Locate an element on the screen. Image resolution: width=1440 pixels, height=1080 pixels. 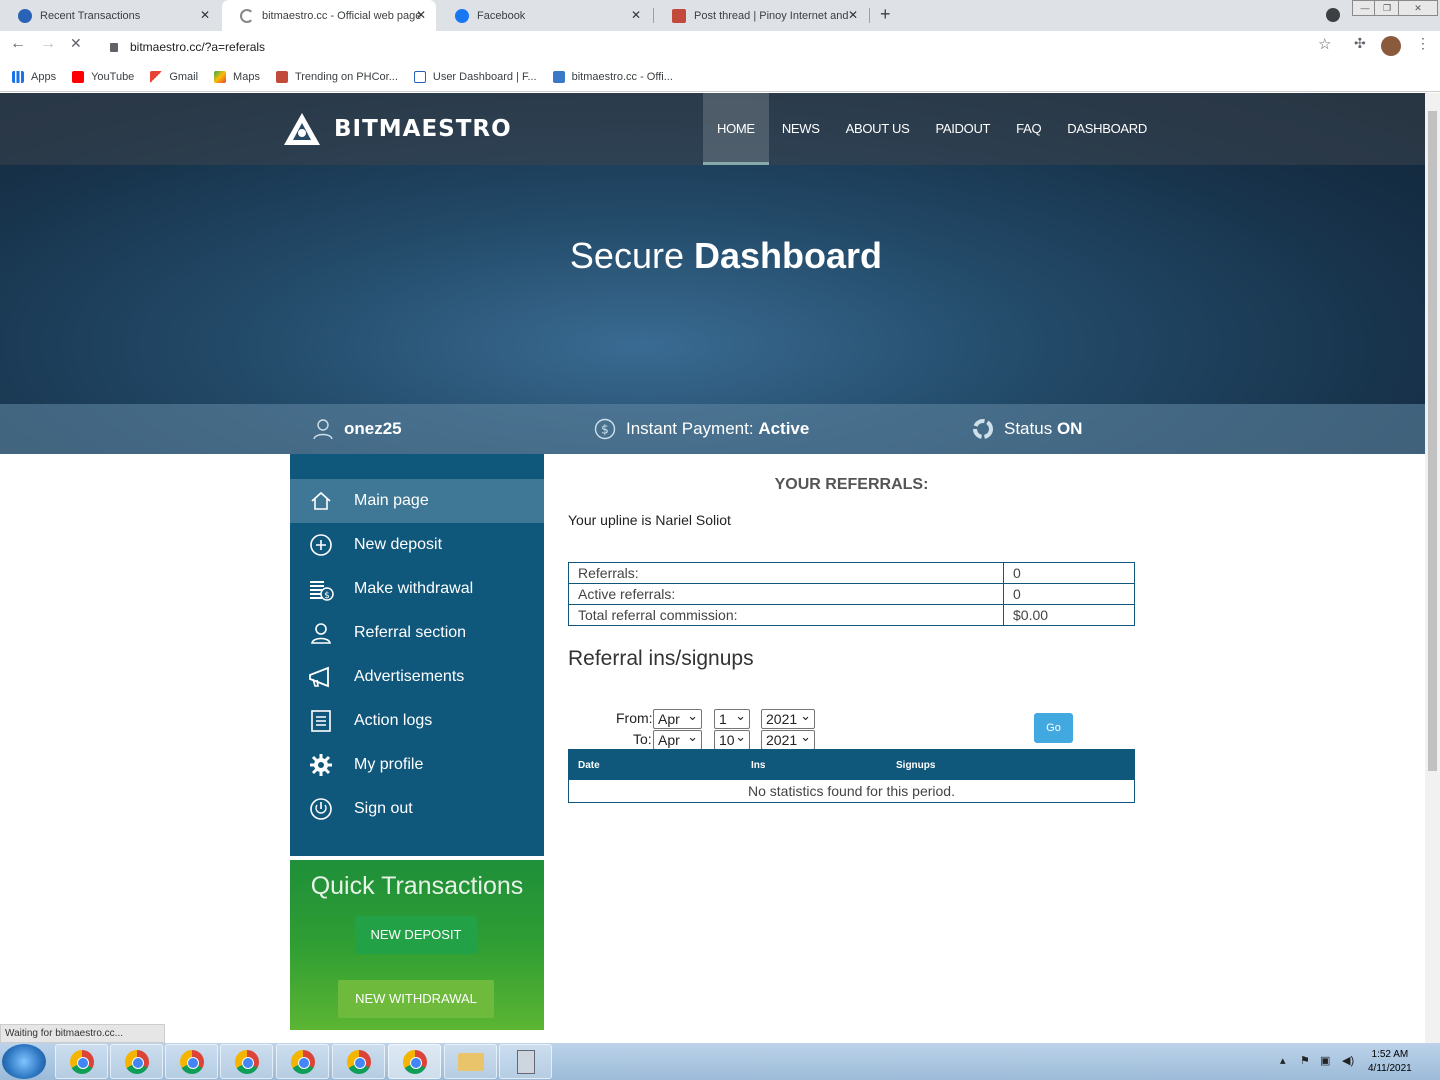
system-clock: 1:52 AM 4/11/2021 is located at coordinates (1390, 1062).